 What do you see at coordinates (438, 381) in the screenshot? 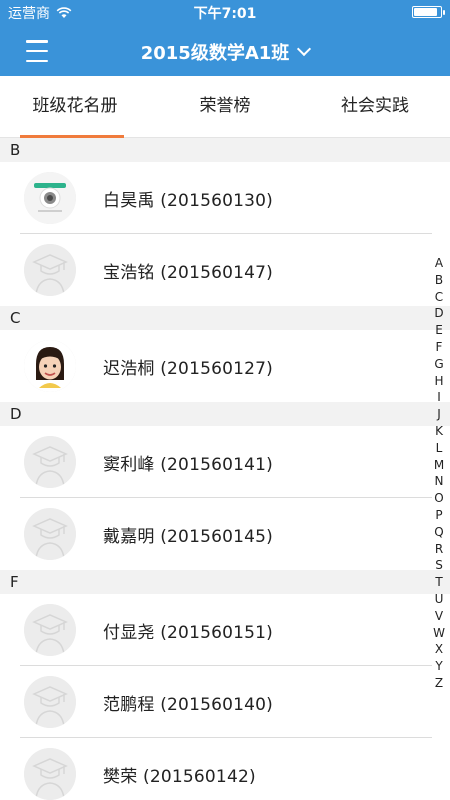
I see `index-letter: H` at bounding box center [438, 381].